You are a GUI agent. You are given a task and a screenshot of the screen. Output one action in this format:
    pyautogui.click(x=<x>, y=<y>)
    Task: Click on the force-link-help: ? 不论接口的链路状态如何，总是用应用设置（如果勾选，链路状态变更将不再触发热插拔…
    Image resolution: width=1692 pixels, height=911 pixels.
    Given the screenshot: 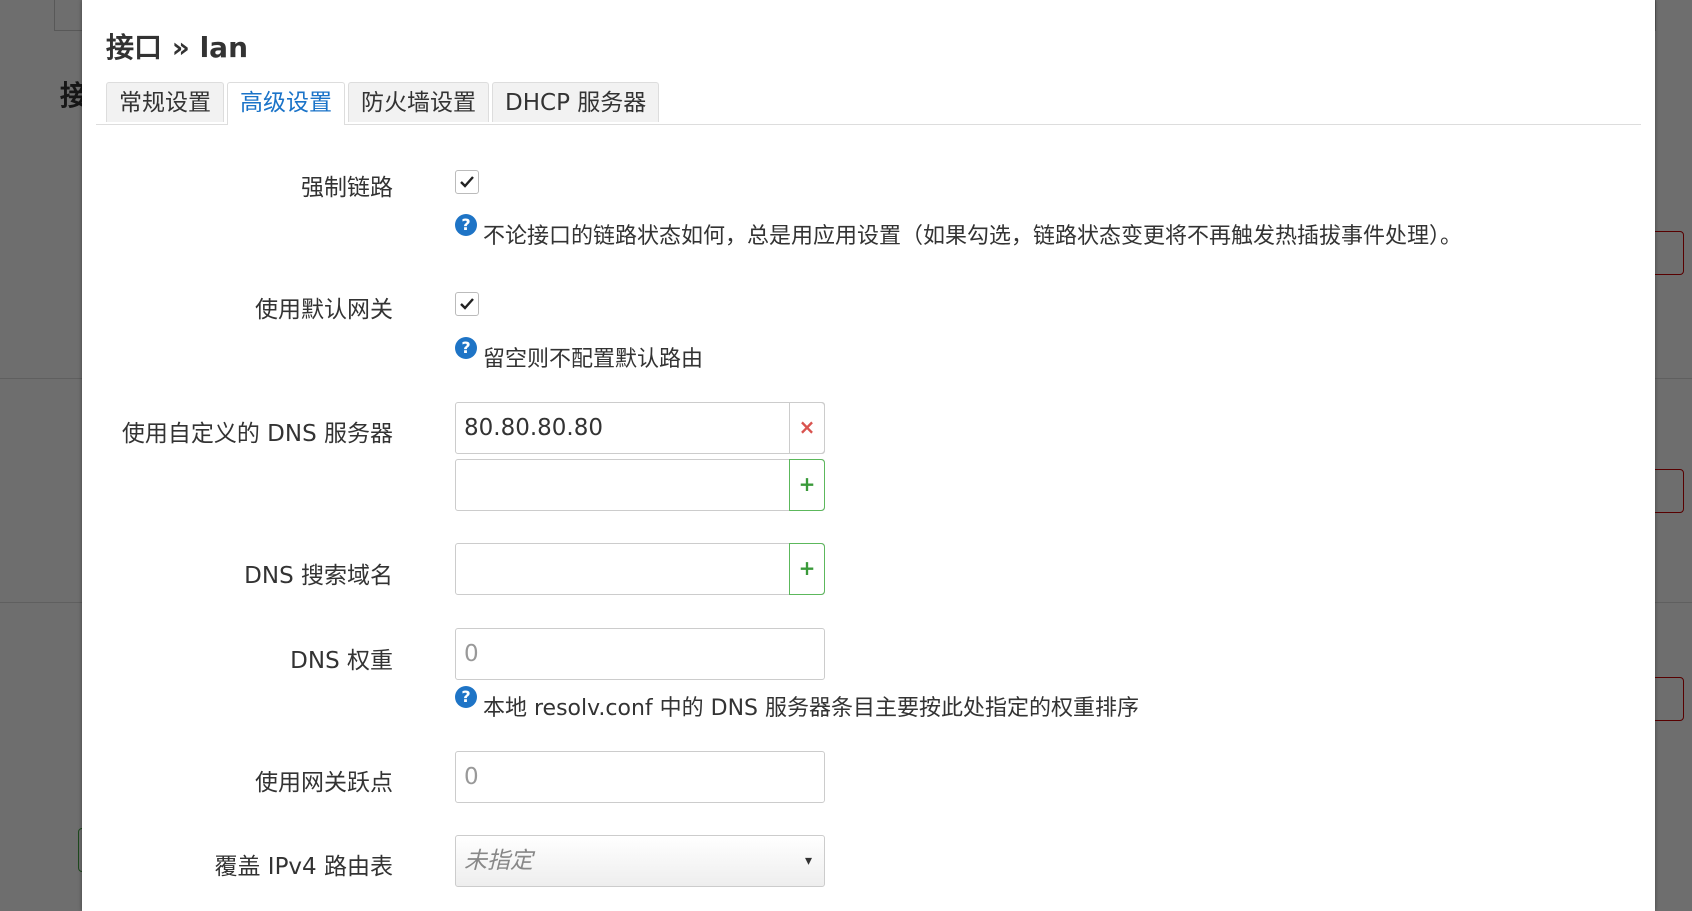 What is the action you would take?
    pyautogui.click(x=959, y=232)
    